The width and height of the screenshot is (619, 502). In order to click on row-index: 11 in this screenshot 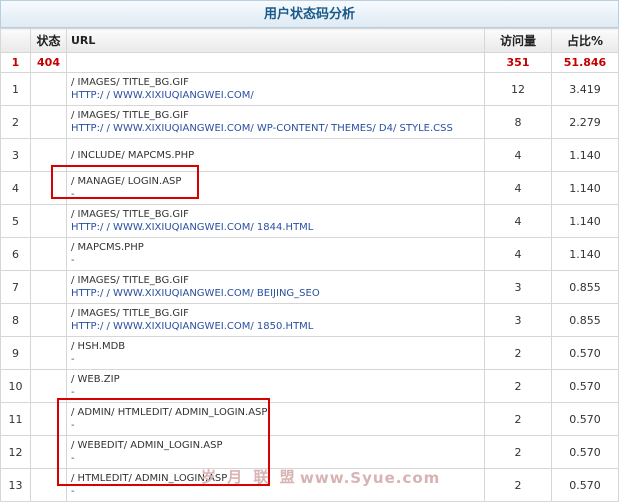, I will do `click(15, 419)`.